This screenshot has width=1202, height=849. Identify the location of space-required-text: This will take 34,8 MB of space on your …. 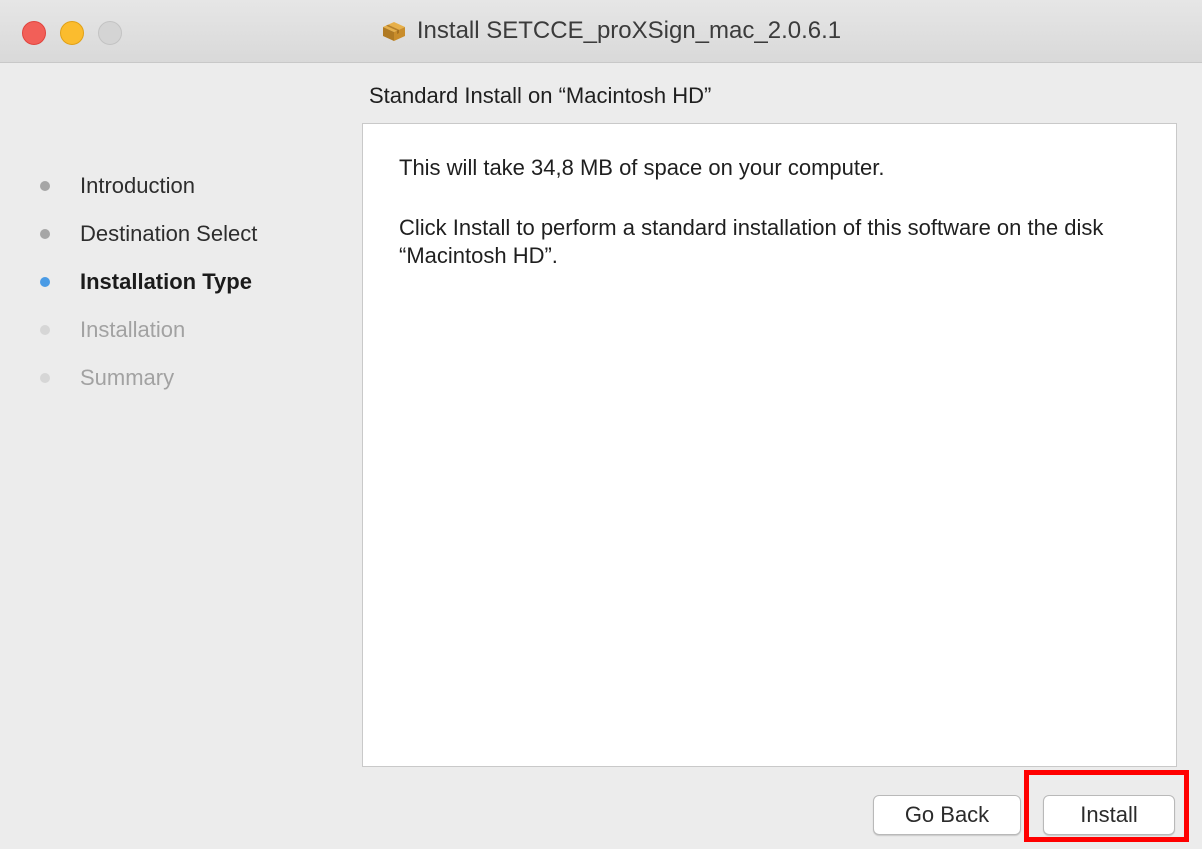
(642, 167).